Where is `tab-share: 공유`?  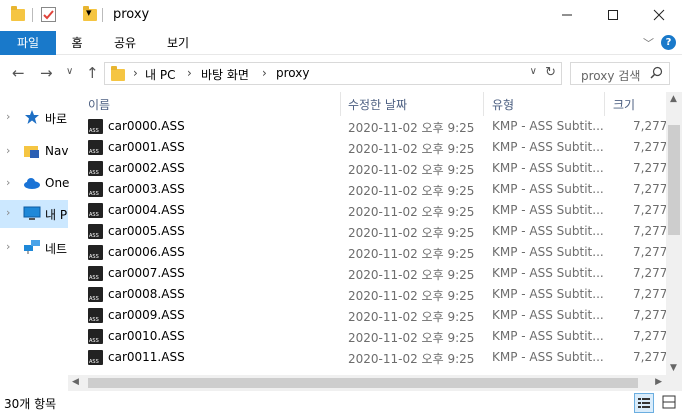
tab-share: 공유 is located at coordinates (125, 43).